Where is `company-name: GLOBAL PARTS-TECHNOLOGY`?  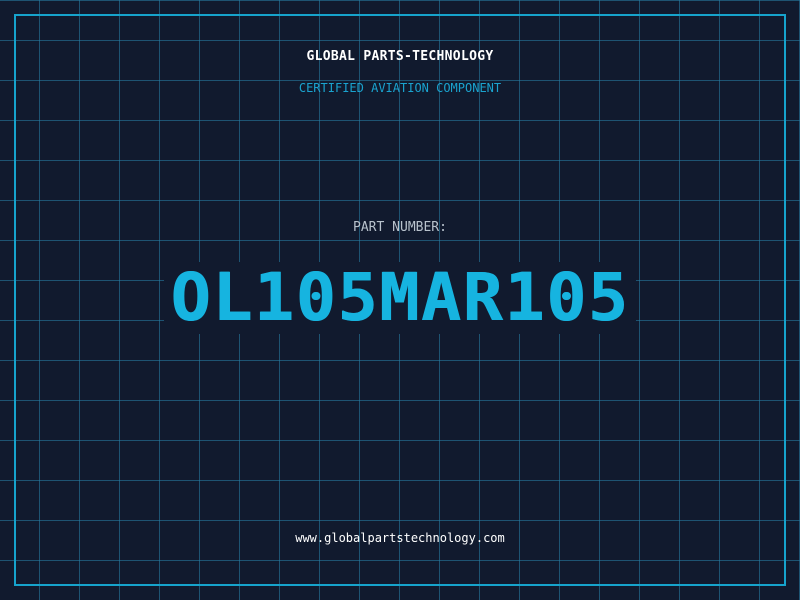
company-name: GLOBAL PARTS-TECHNOLOGY is located at coordinates (400, 56).